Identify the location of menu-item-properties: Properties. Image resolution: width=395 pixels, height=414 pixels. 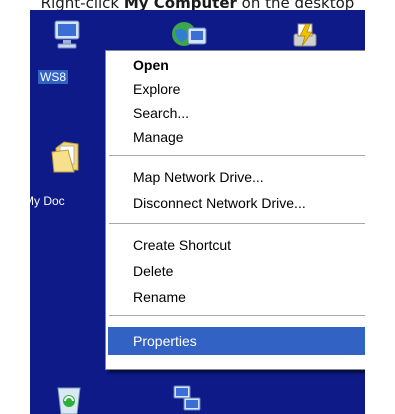
(236, 341).